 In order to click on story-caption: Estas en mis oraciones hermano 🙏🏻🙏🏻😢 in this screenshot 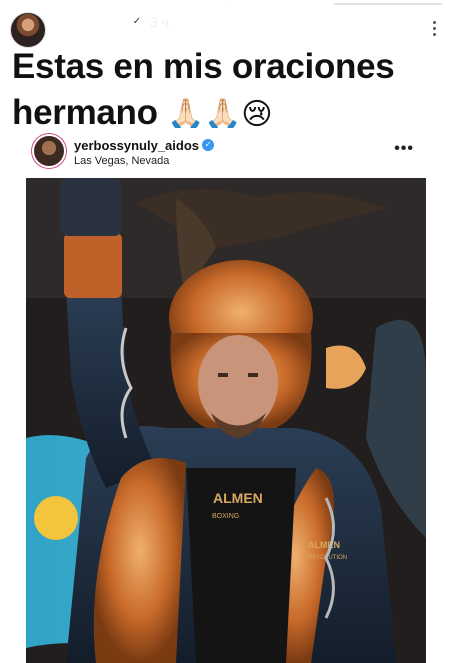, I will do `click(229, 91)`.